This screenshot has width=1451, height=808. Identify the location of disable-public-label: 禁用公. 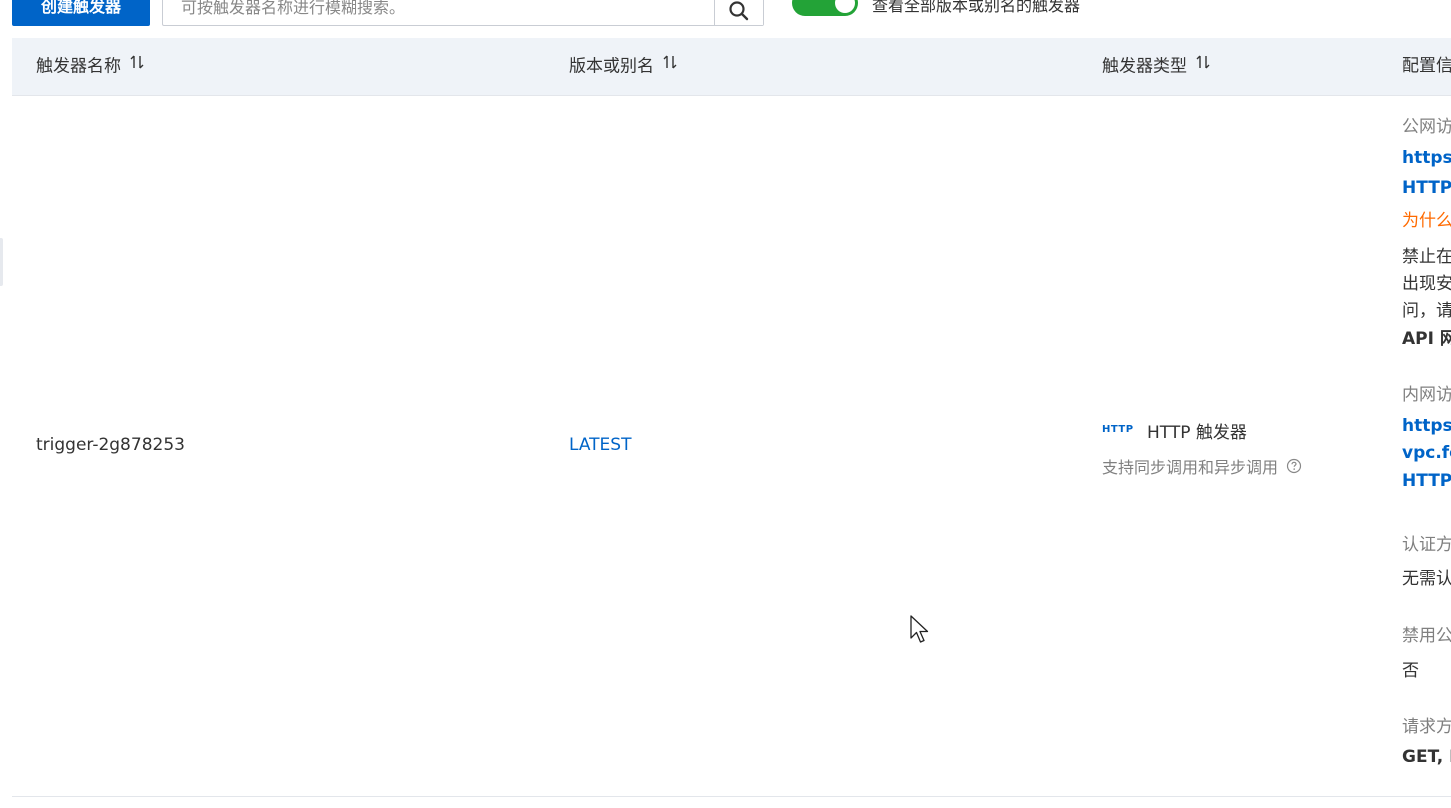
(1426, 636).